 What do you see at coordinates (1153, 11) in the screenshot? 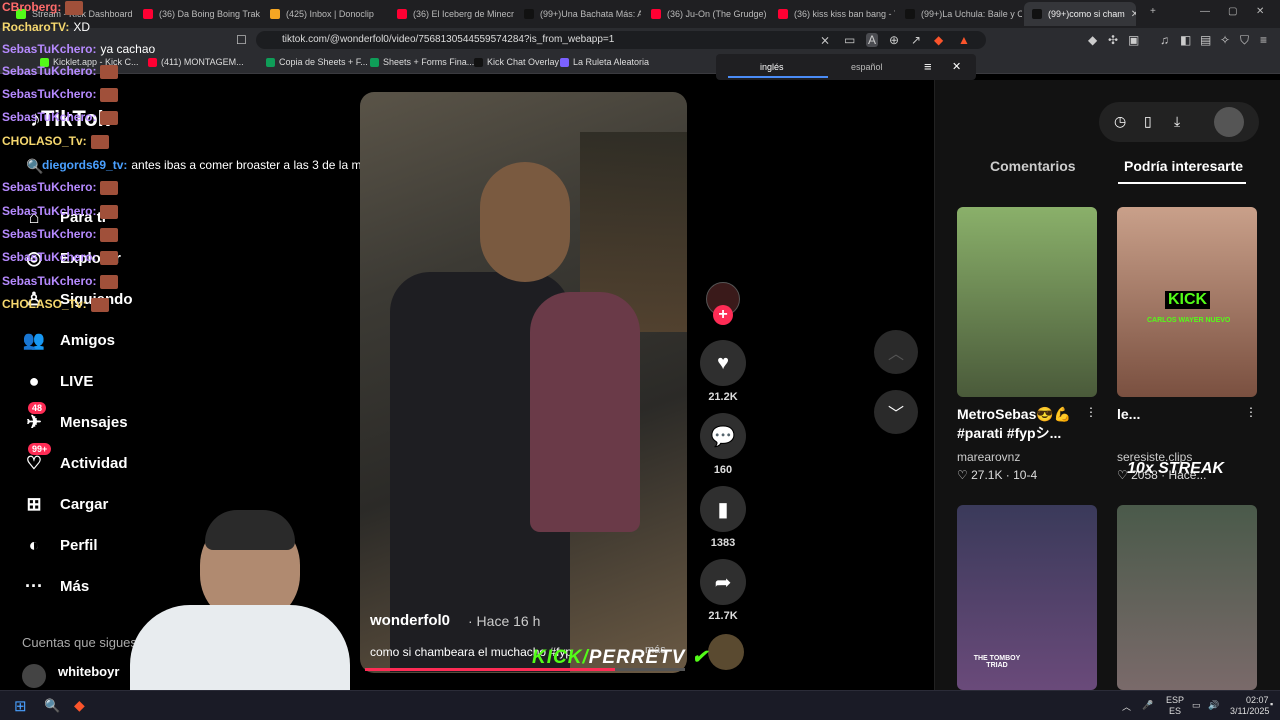
I see `new-tab-button: +` at bounding box center [1153, 11].